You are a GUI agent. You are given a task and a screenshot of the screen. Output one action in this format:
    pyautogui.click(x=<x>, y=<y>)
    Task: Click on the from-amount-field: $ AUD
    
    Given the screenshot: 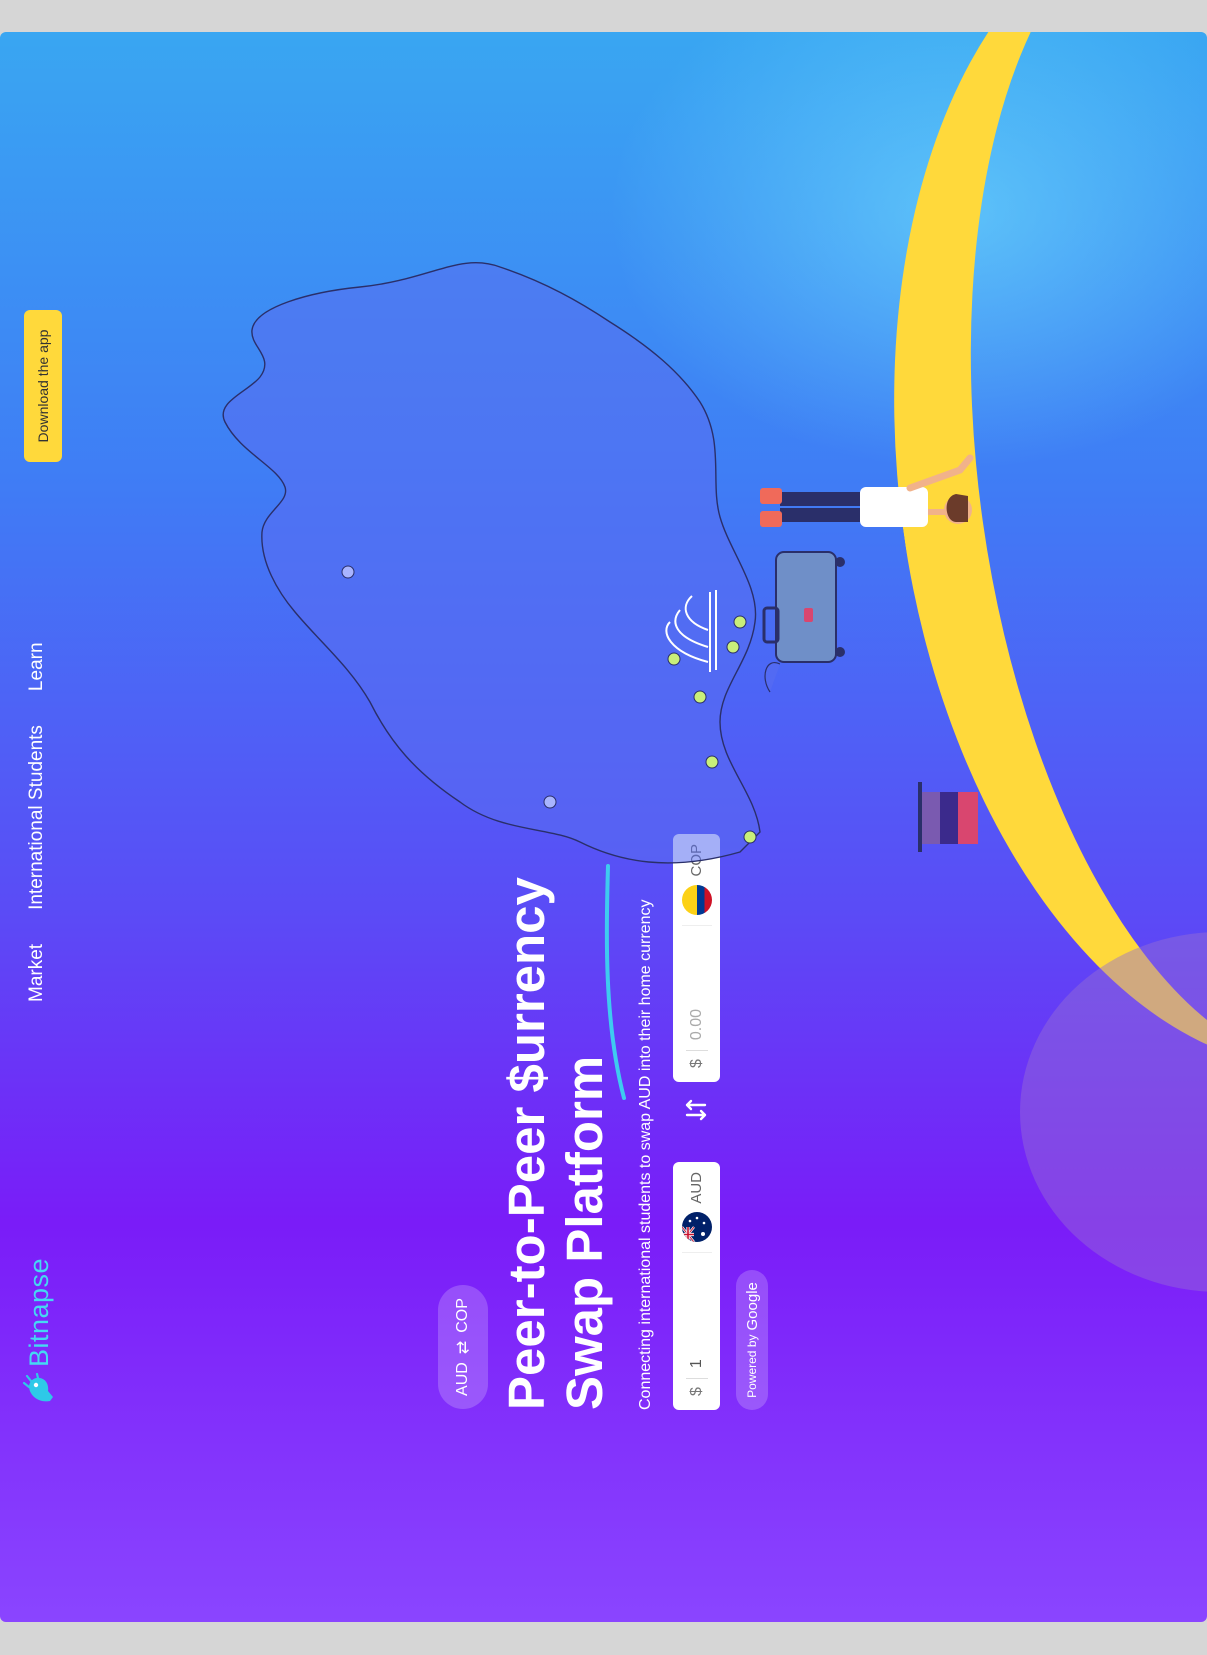 What is the action you would take?
    pyautogui.click(x=696, y=1286)
    